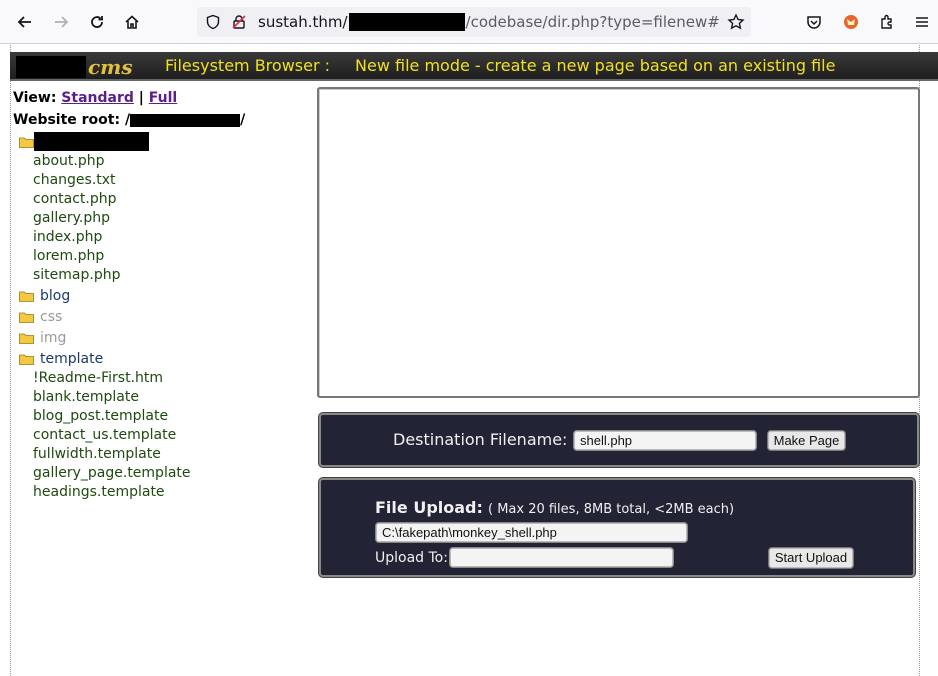 The width and height of the screenshot is (938, 676). I want to click on tree-root-folder, so click(84, 141).